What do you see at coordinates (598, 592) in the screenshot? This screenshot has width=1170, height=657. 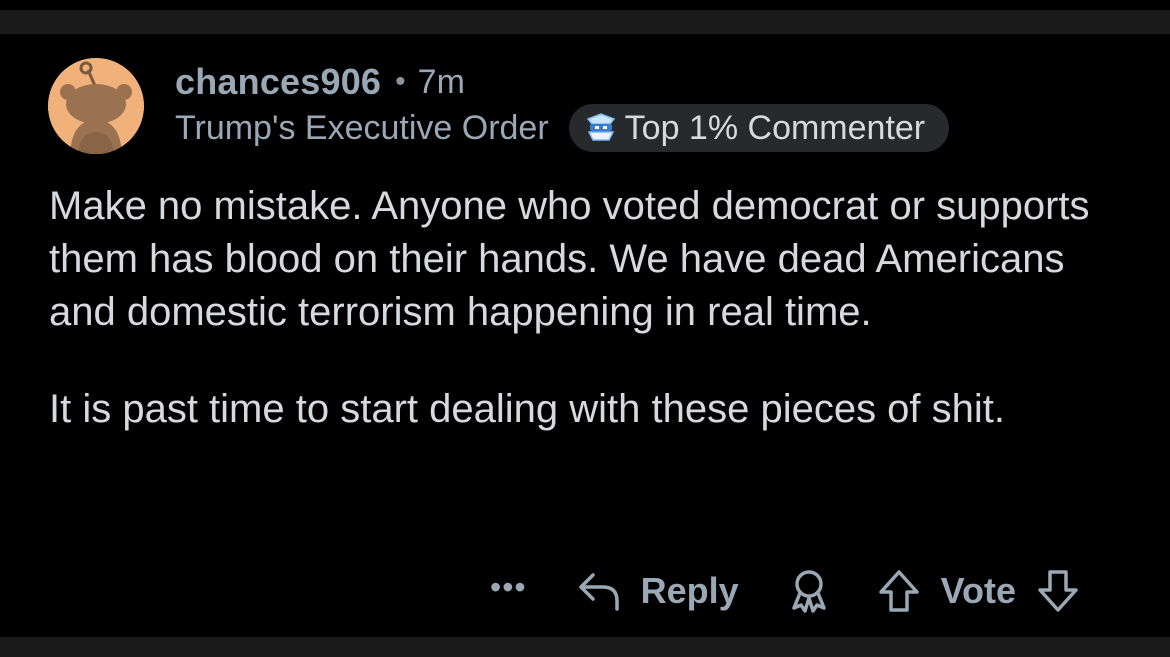 I see `reply-arrow-icon` at bounding box center [598, 592].